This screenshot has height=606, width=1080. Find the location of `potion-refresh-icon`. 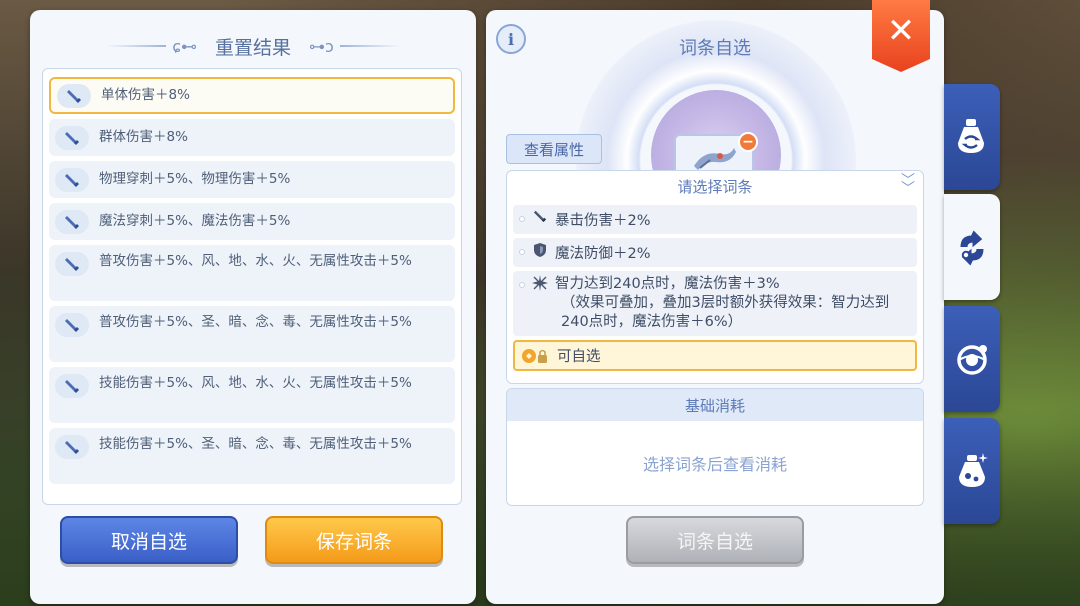

potion-refresh-icon is located at coordinates (971, 136).